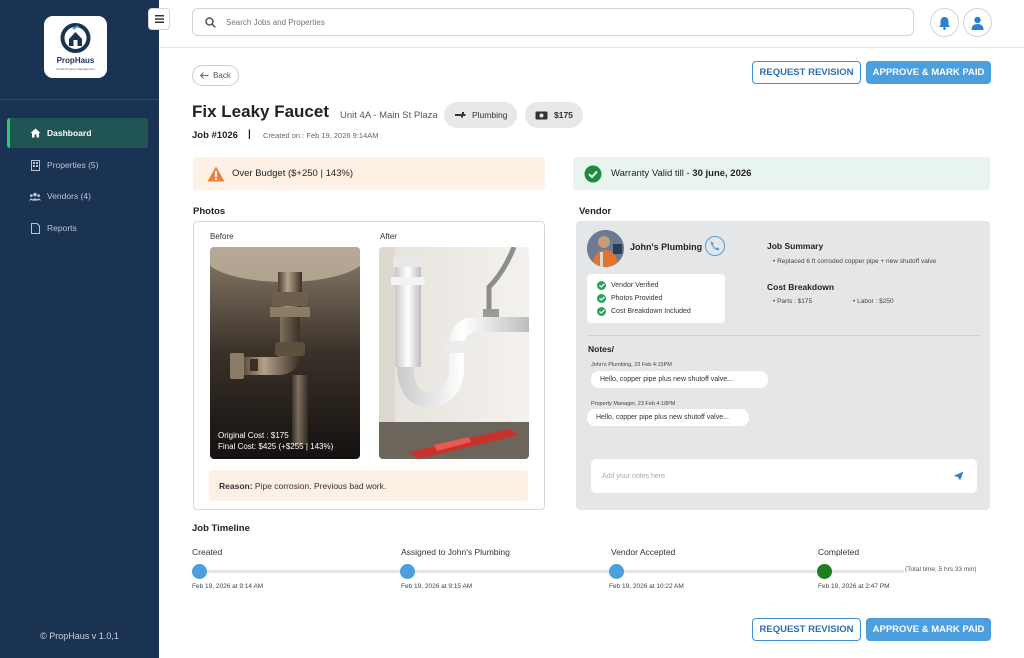 This screenshot has width=1024, height=658. I want to click on warranty-date: 30 june, 2026, so click(722, 173).